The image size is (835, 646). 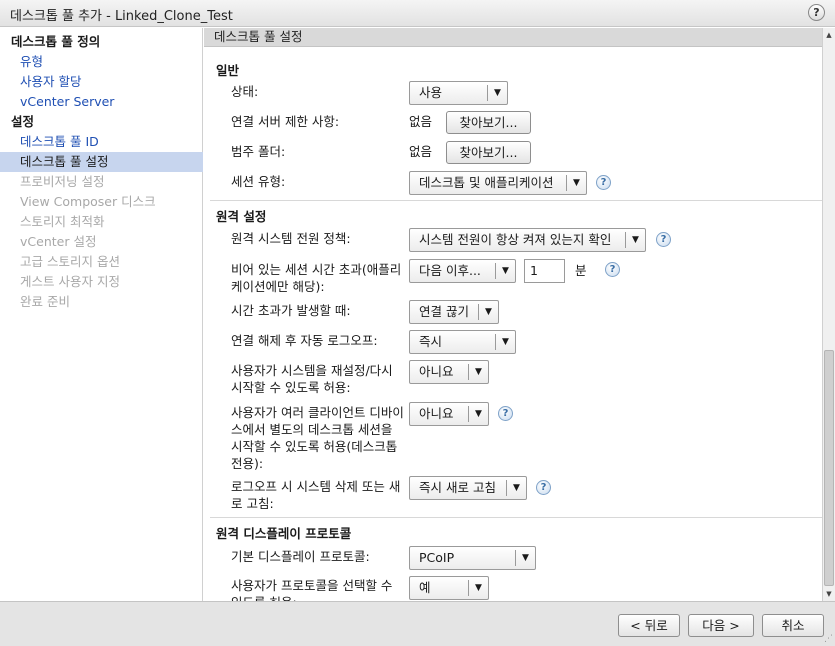 What do you see at coordinates (793, 625) in the screenshot?
I see `cancel-button: 취소` at bounding box center [793, 625].